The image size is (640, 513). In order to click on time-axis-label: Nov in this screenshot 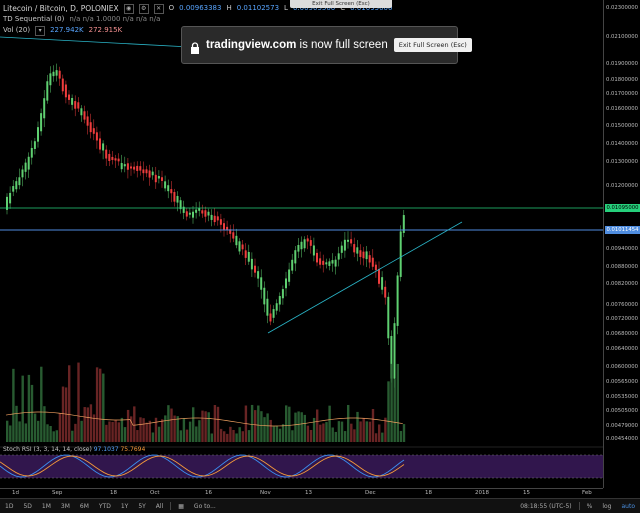, I will do `click(265, 493)`.